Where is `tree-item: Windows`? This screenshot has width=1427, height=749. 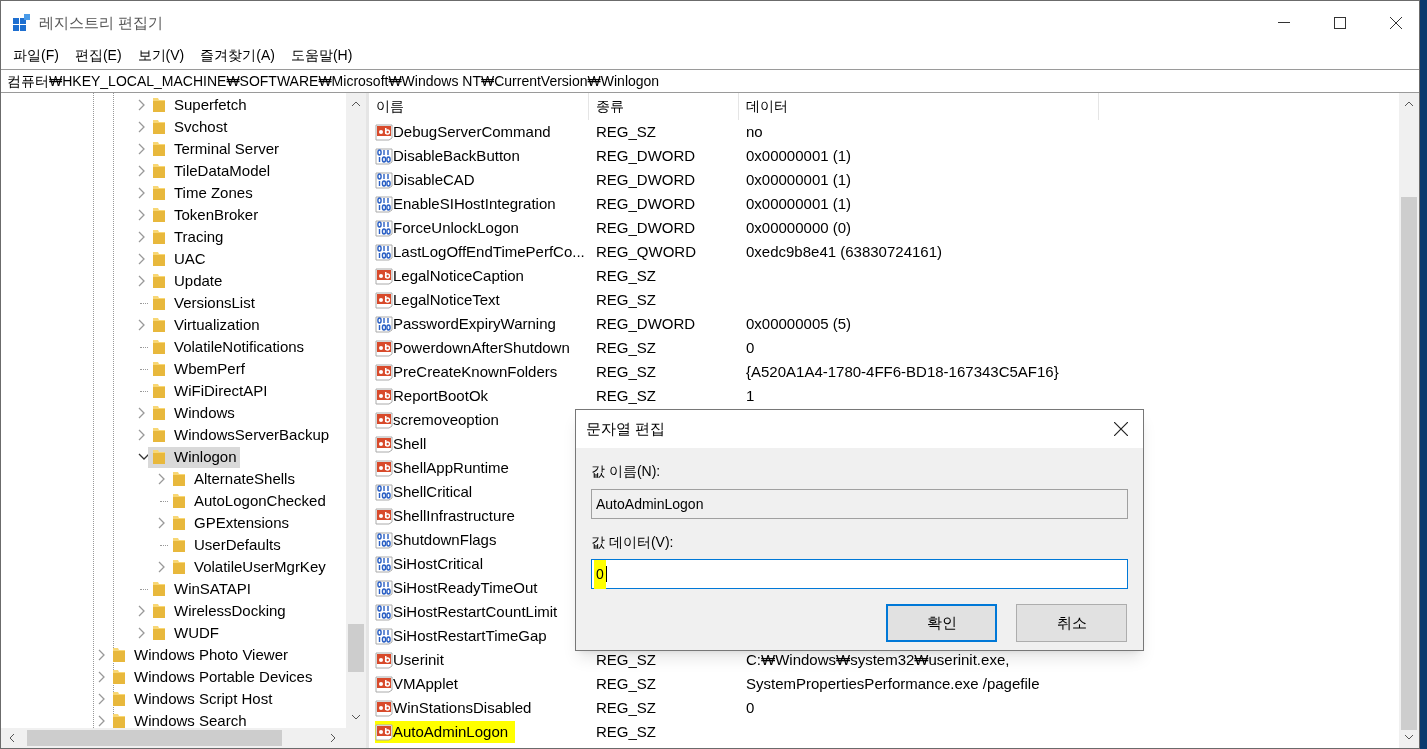
tree-item: Windows is located at coordinates (206, 413).